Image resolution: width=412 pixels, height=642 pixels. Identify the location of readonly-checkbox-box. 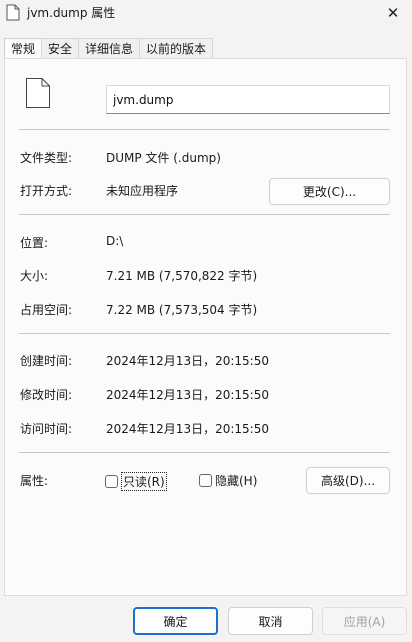
(111, 481).